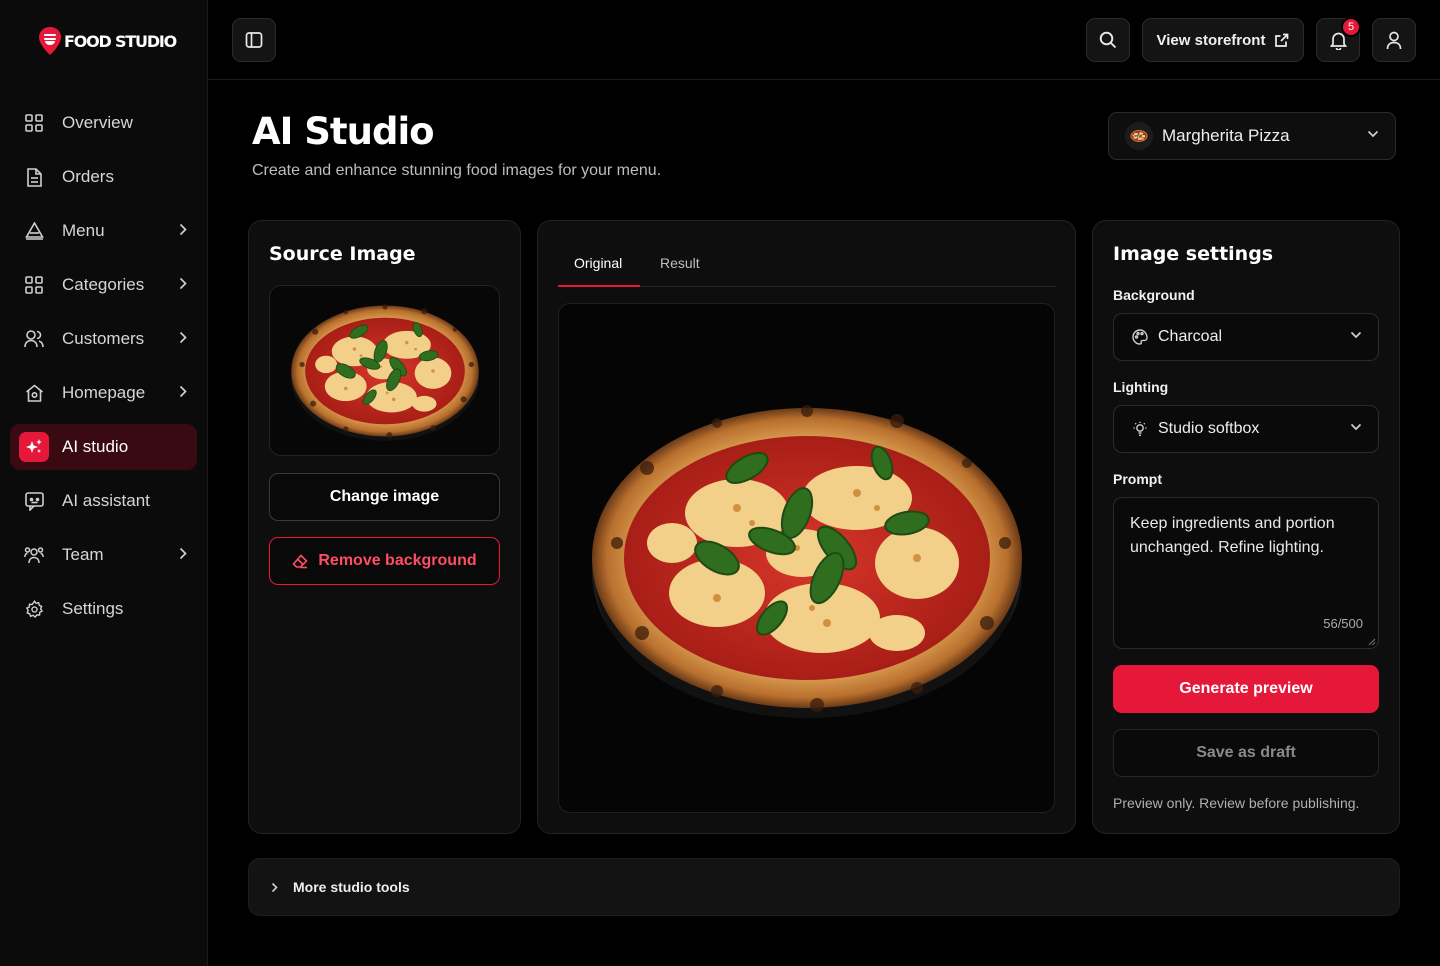 The height and width of the screenshot is (966, 1440). I want to click on lighting-select: Studio softbox, so click(1246, 429).